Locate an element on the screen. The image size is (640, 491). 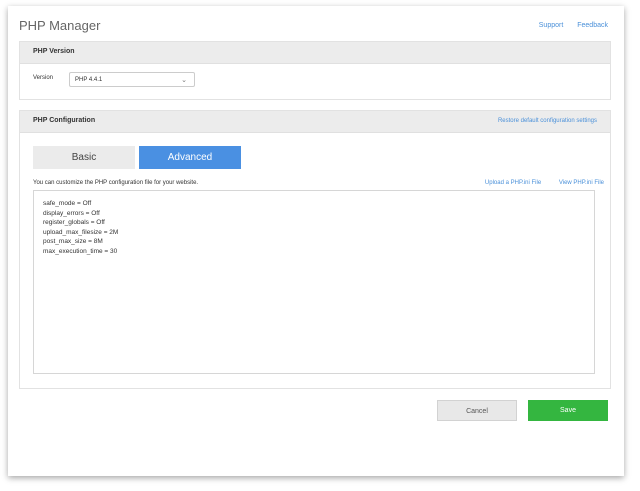
config-line: max_execution_time = 30 is located at coordinates (80, 251).